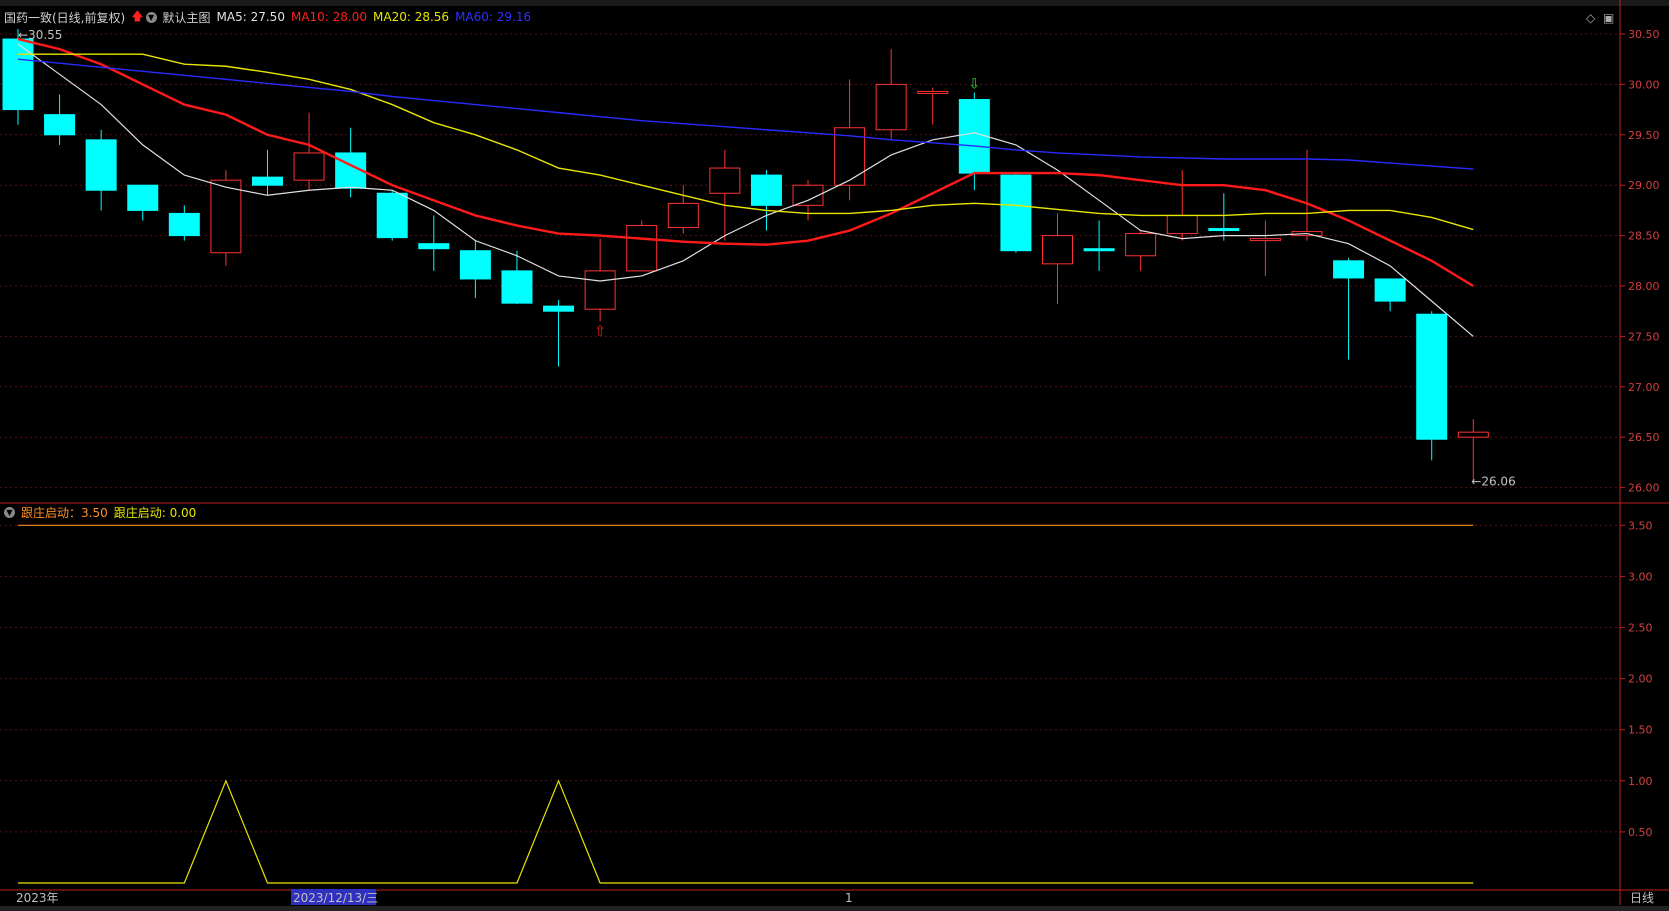 The height and width of the screenshot is (911, 1669). I want to click on y-tick-label: 2.50, so click(1640, 628).